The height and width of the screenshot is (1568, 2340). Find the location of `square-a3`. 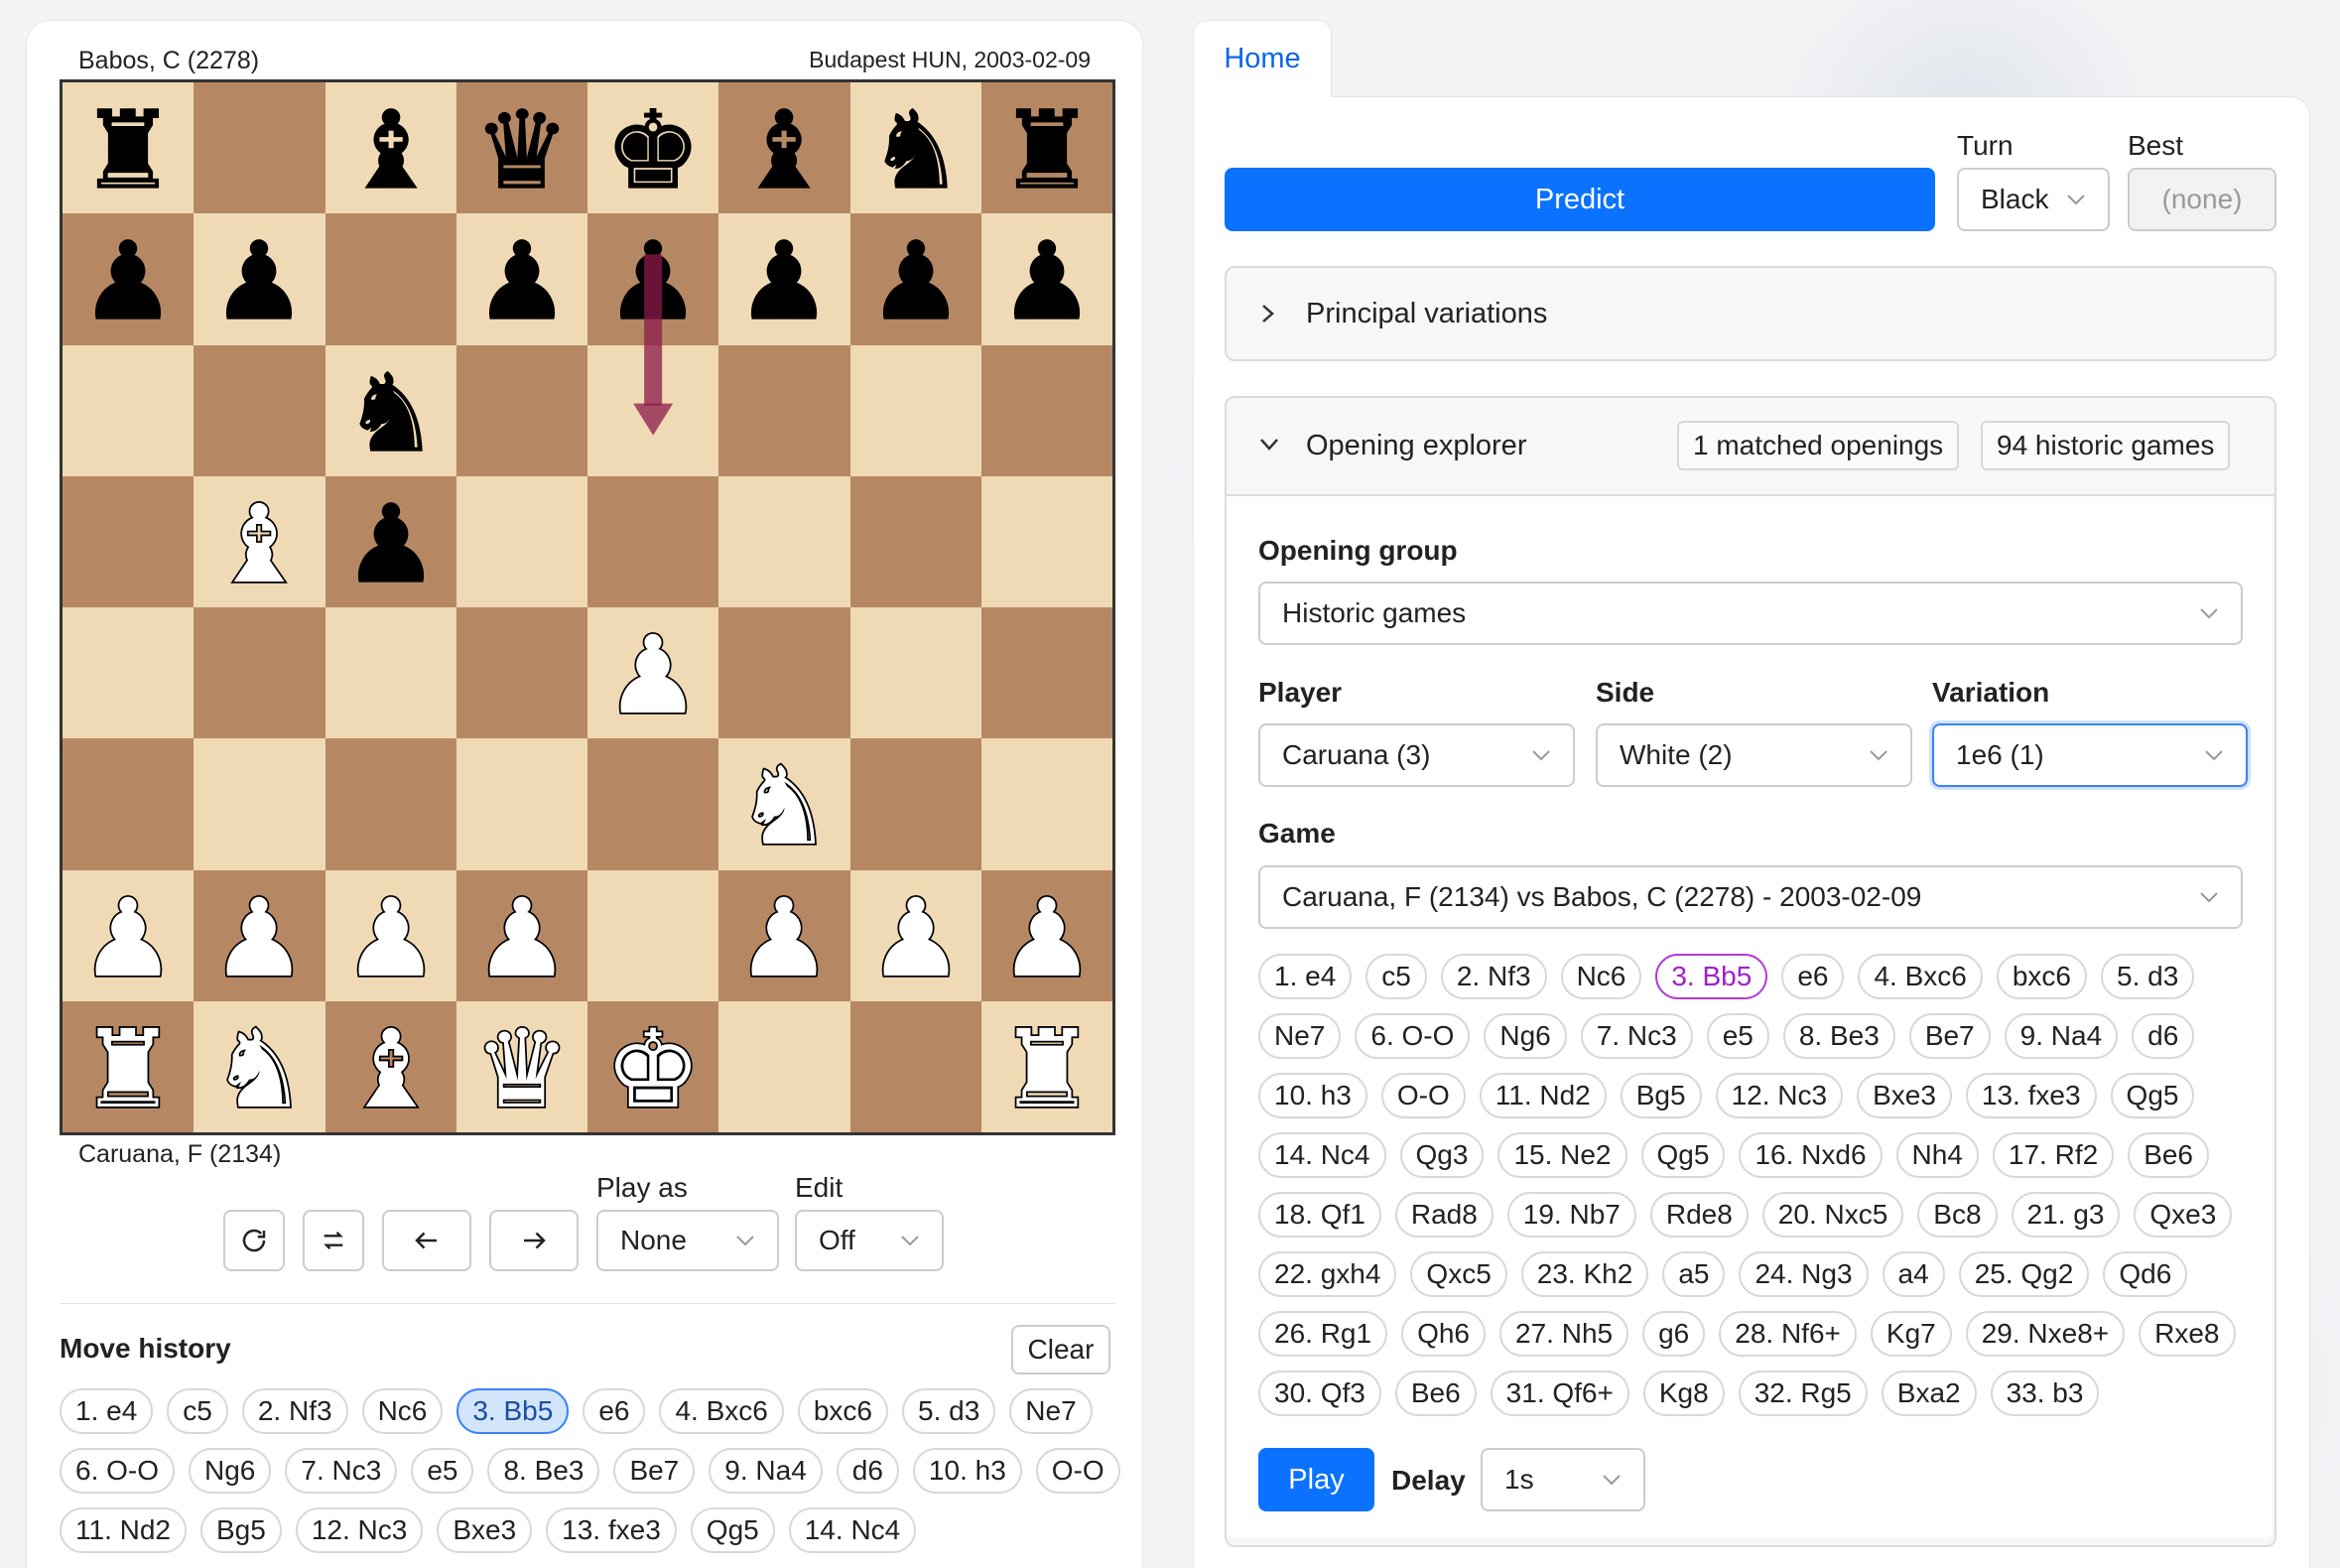

square-a3 is located at coordinates (129, 804).